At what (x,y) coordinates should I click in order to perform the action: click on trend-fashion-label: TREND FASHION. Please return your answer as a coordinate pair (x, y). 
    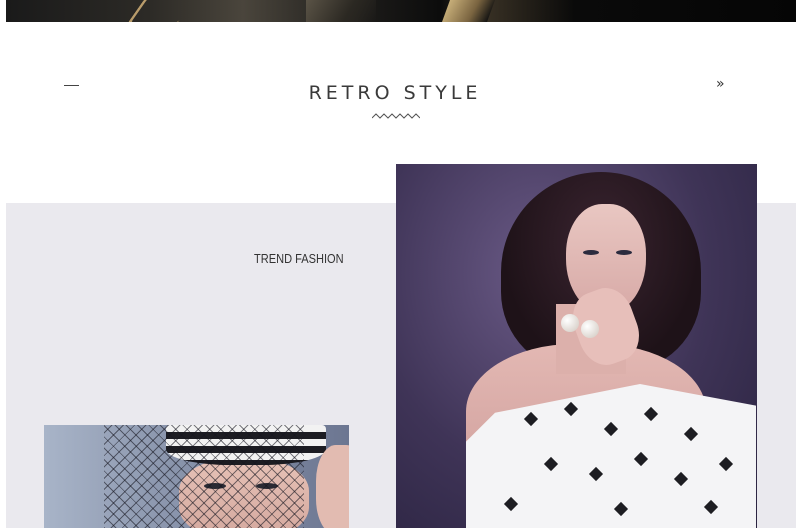
    Looking at the image, I should click on (299, 258).